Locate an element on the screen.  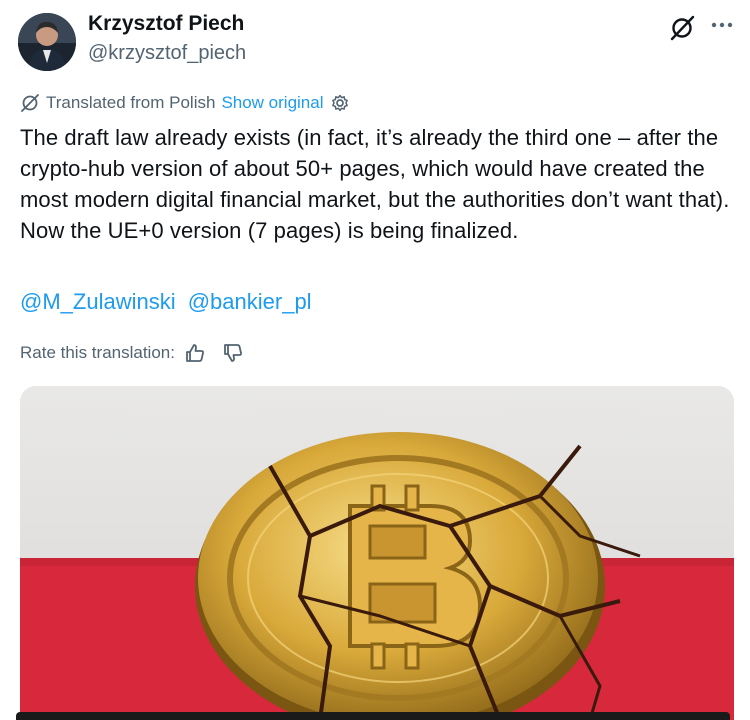
translation-row: Translated from Polish Show original is located at coordinates (185, 103).